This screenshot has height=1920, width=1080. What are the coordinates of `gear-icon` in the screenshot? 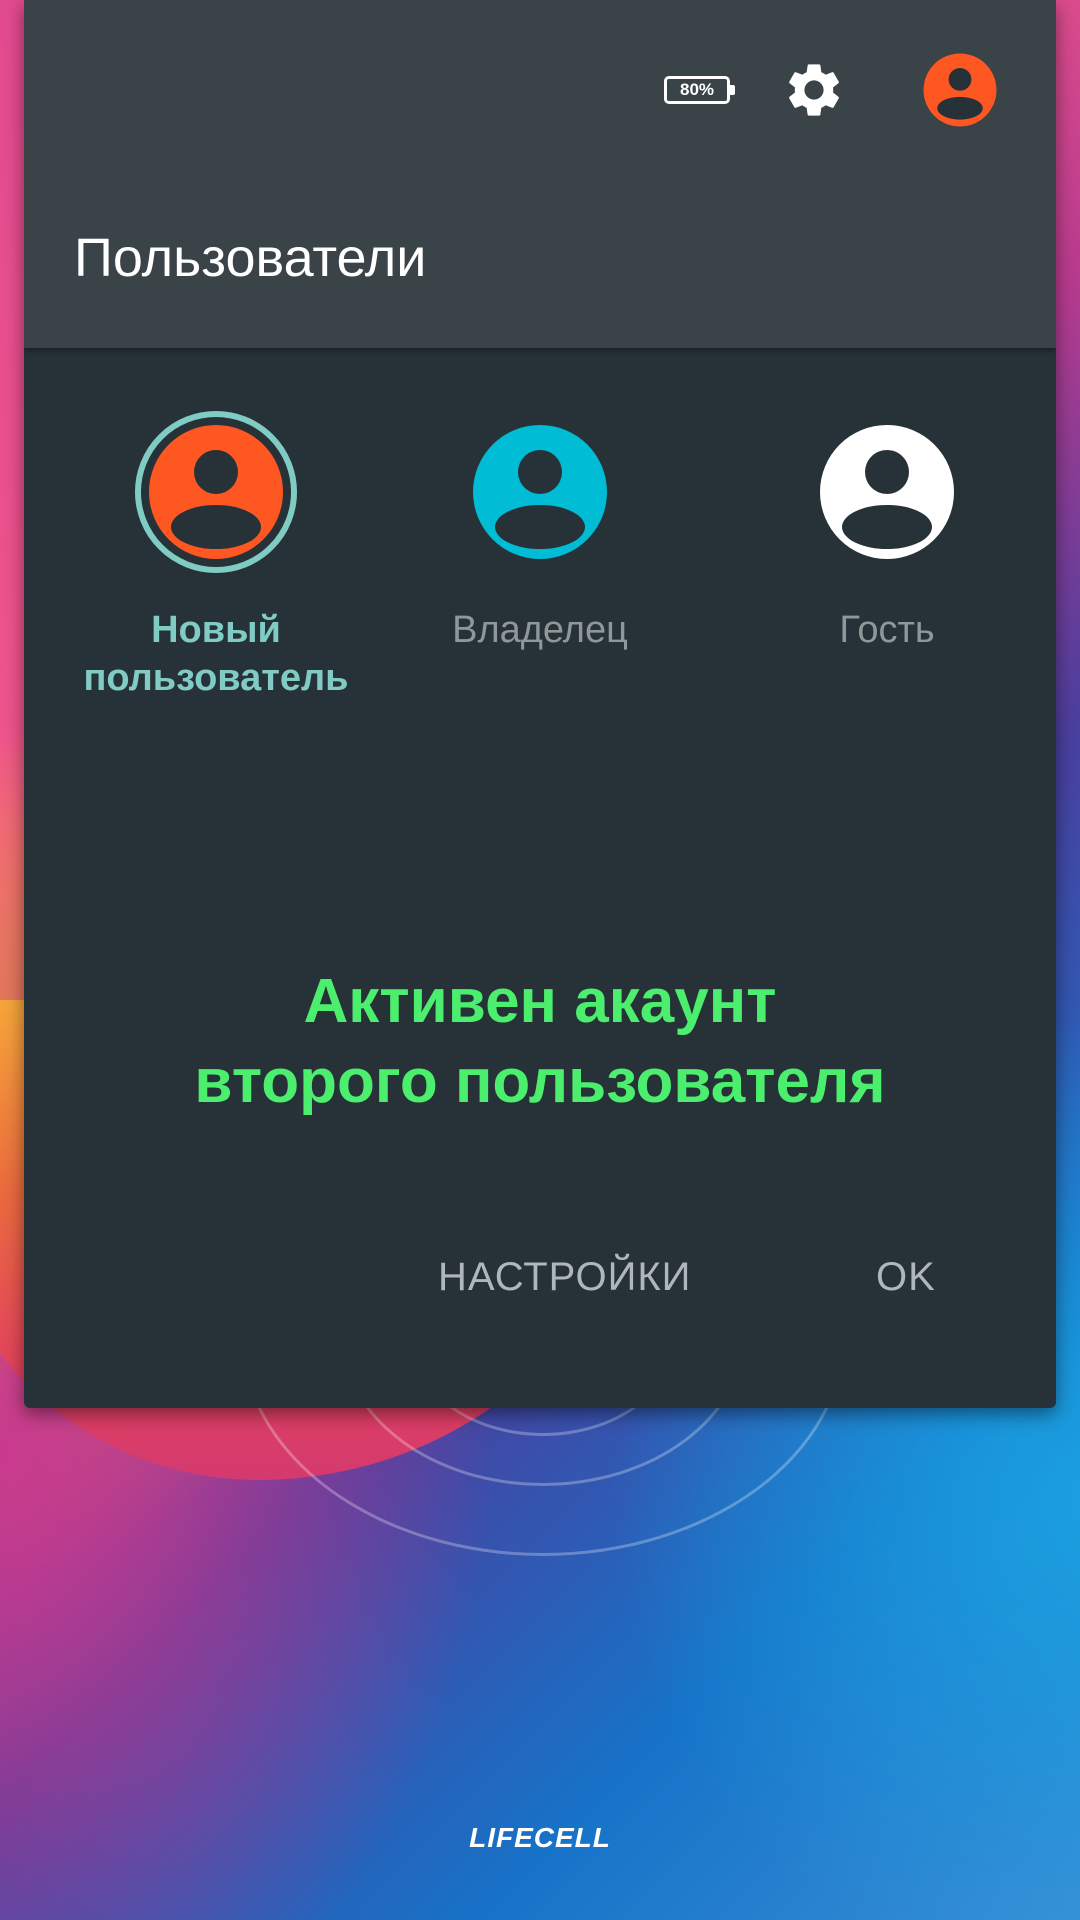 It's located at (814, 90).